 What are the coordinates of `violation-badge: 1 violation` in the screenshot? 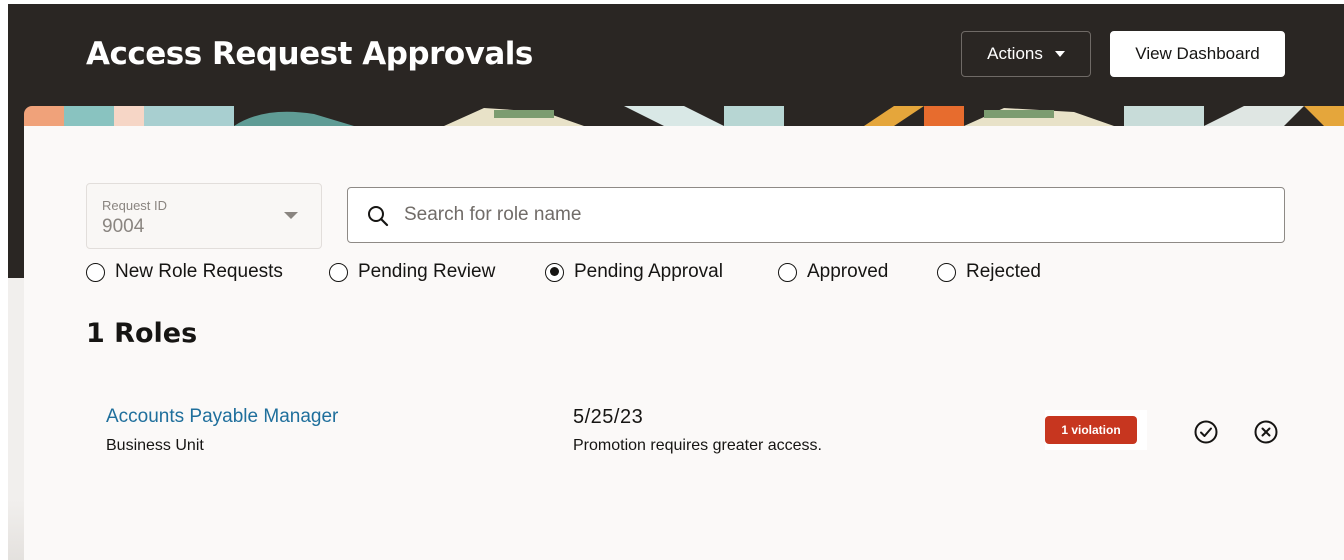 It's located at (1091, 430).